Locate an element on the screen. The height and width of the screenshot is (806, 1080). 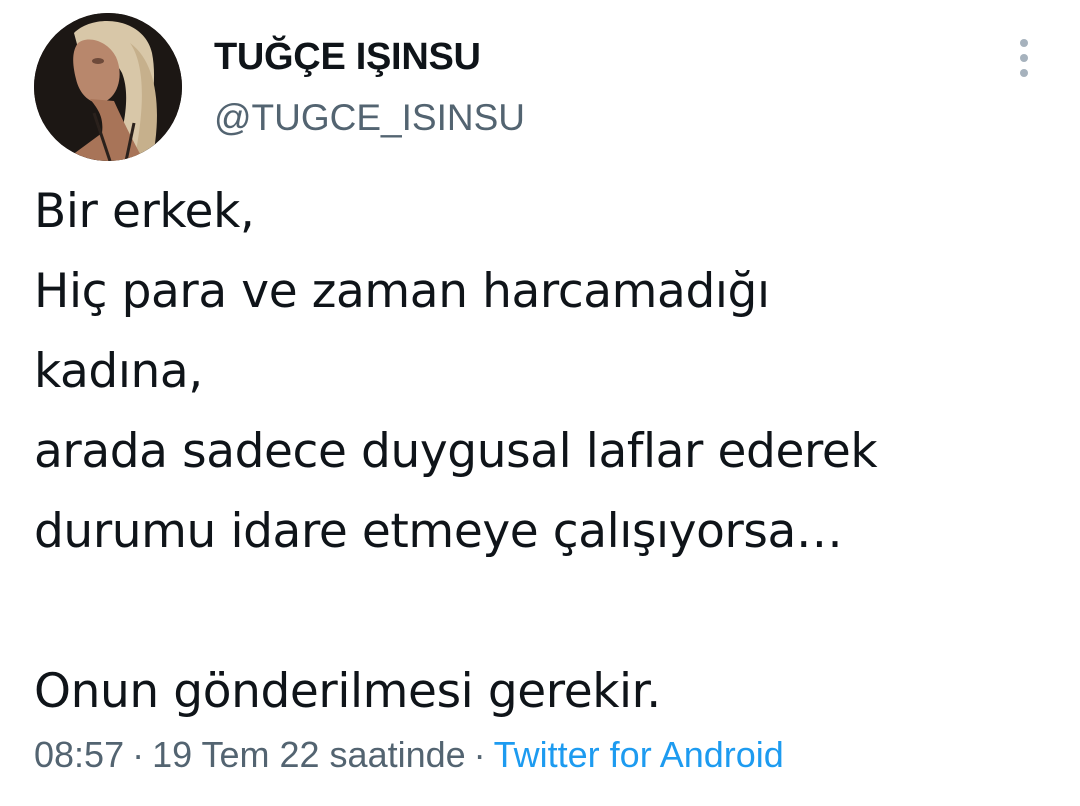
tweet-text-line: Onun gönderilmesi gerekir. is located at coordinates (347, 691).